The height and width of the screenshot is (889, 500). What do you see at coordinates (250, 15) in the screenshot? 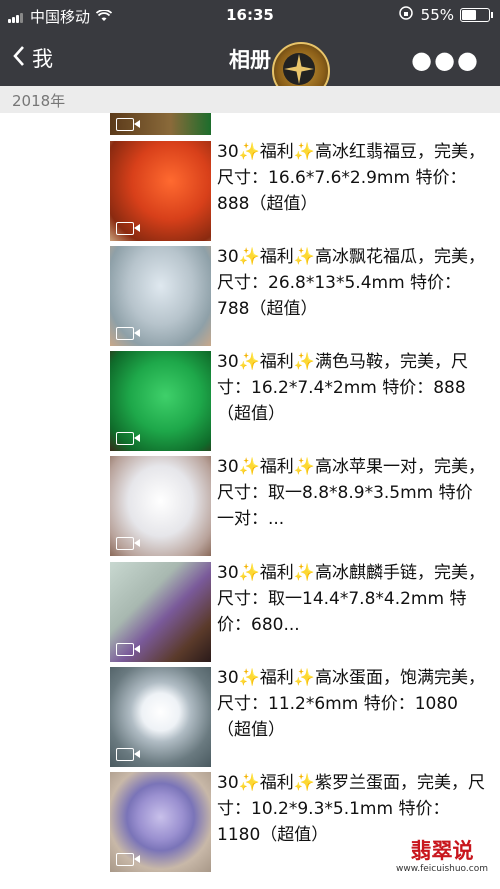
I see `status-bar: 中国移动 16:35 55%` at bounding box center [250, 15].